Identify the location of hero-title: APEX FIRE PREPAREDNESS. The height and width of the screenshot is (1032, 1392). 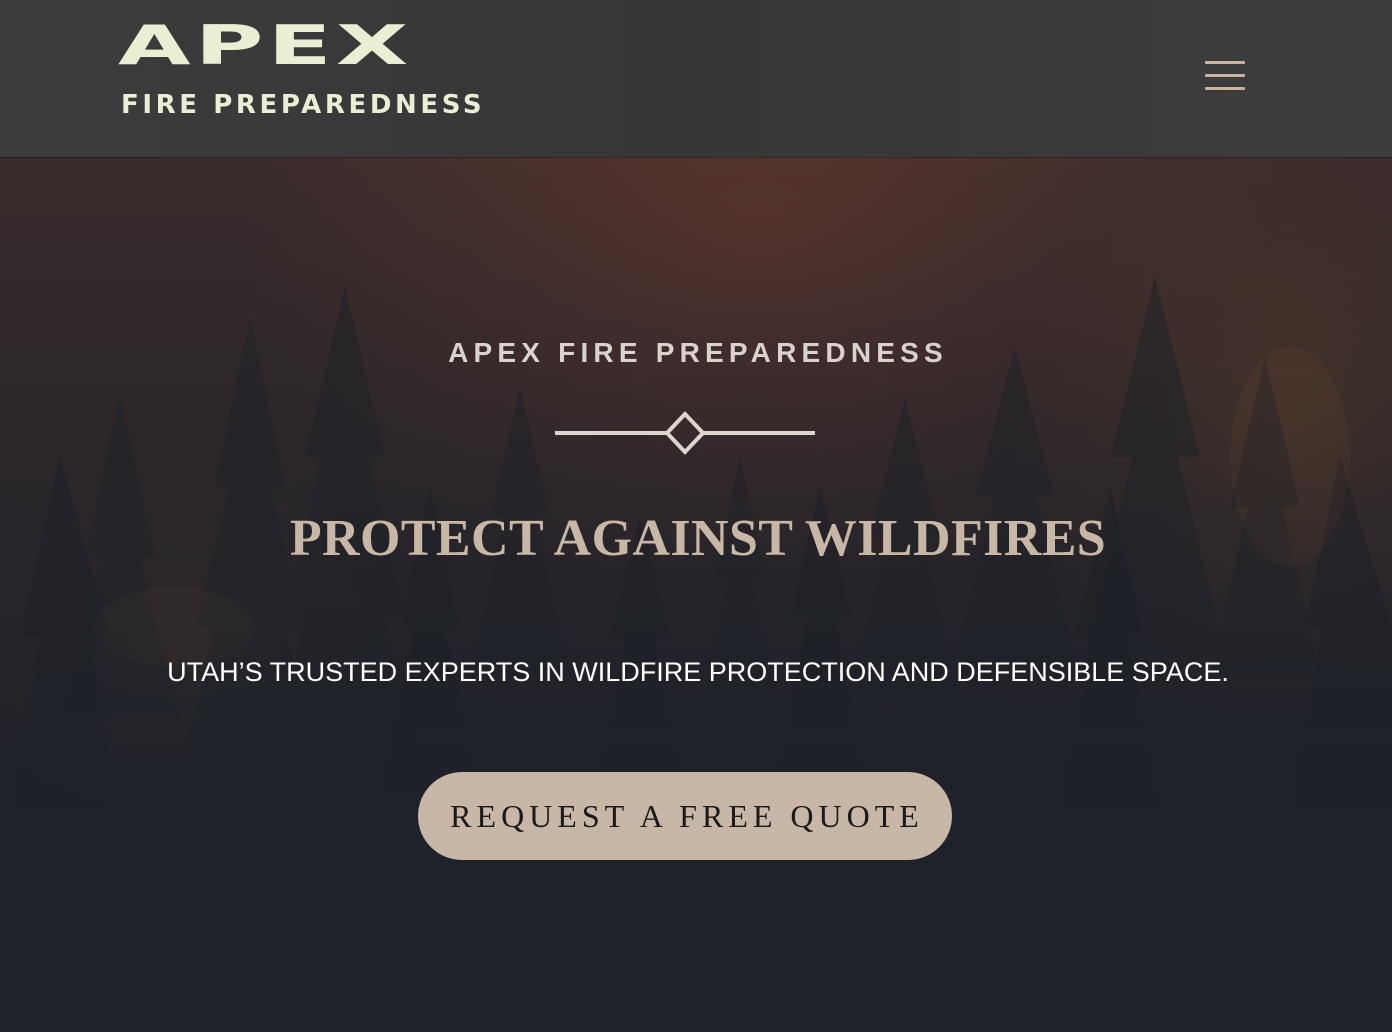
(698, 352).